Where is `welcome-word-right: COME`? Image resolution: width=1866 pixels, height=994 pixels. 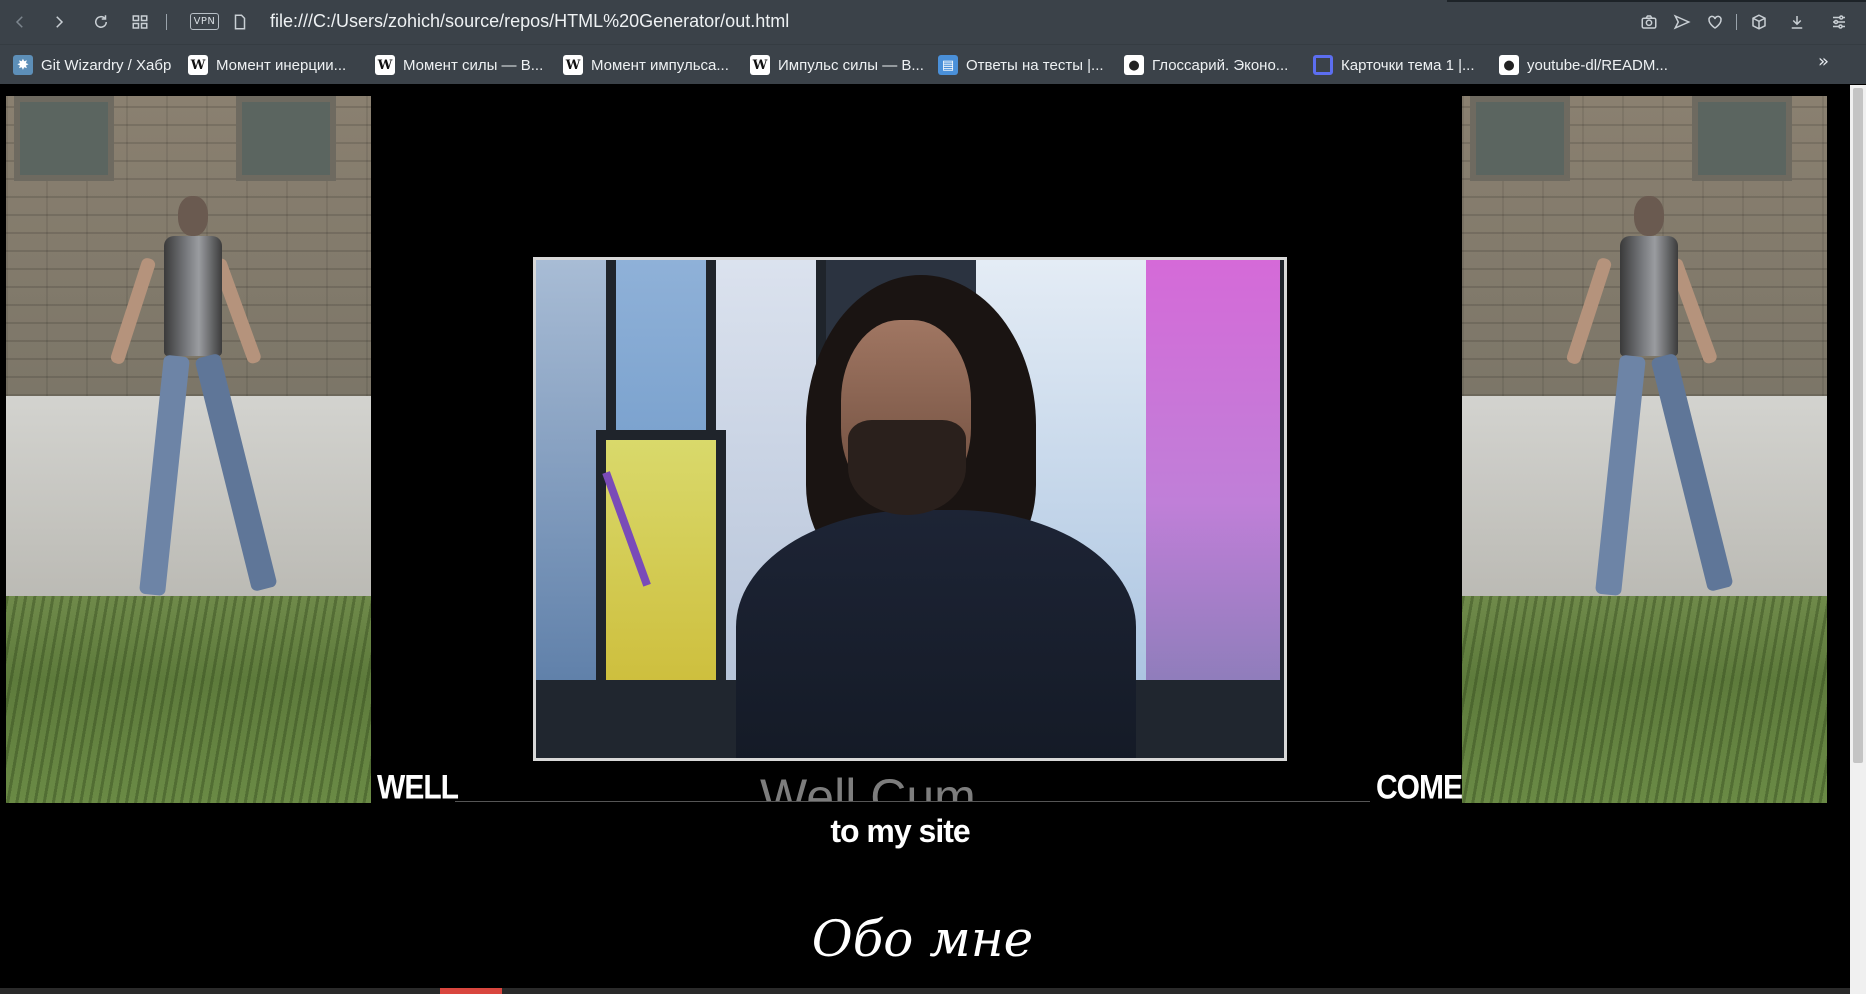 welcome-word-right: COME is located at coordinates (1419, 787).